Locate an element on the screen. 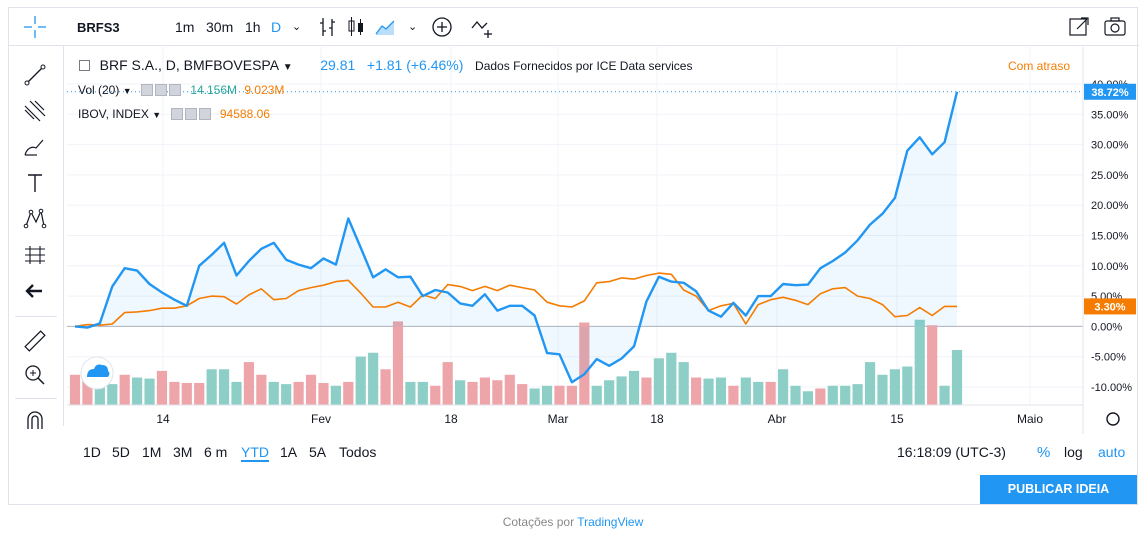 The height and width of the screenshot is (534, 1146). interval-30m: 30m is located at coordinates (219, 27).